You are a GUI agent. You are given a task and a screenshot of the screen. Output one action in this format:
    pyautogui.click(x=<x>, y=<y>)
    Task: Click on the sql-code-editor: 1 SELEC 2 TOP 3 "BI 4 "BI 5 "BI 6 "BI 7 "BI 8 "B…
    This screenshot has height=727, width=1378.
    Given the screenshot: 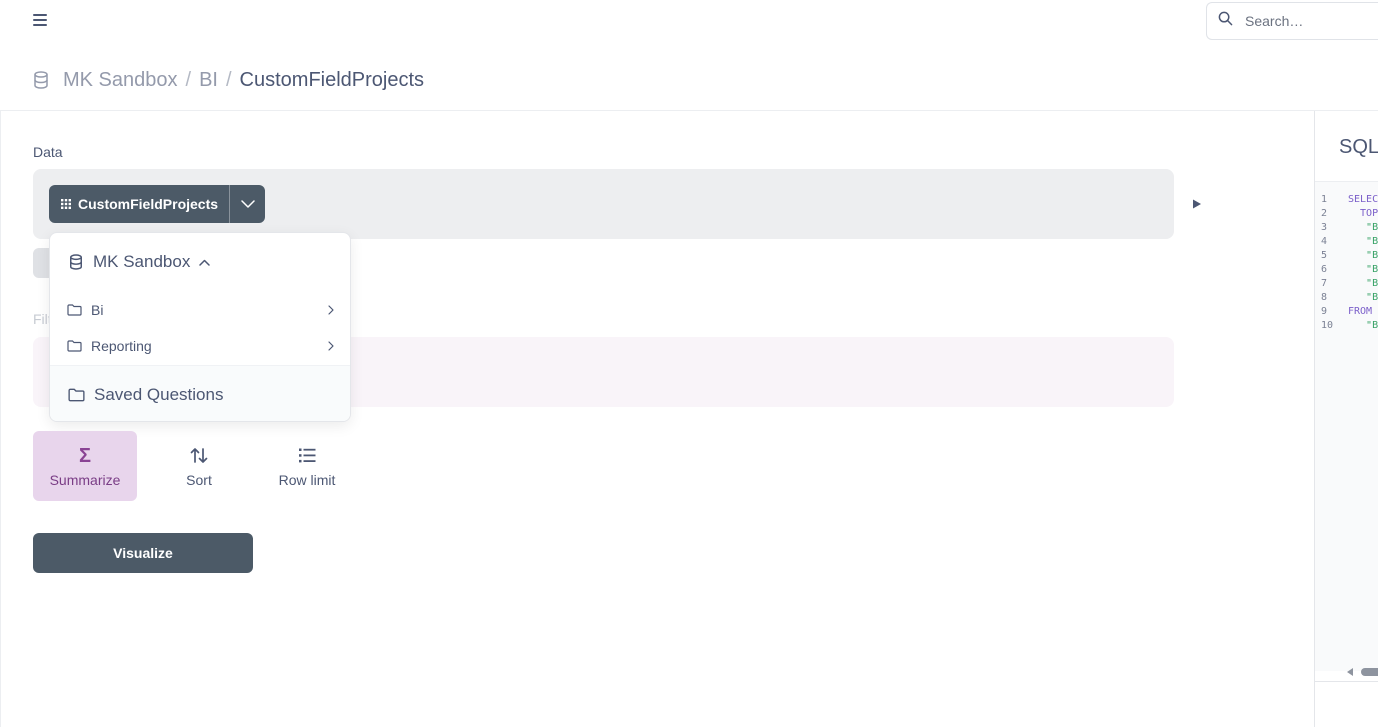 What is the action you would take?
    pyautogui.click(x=1346, y=426)
    